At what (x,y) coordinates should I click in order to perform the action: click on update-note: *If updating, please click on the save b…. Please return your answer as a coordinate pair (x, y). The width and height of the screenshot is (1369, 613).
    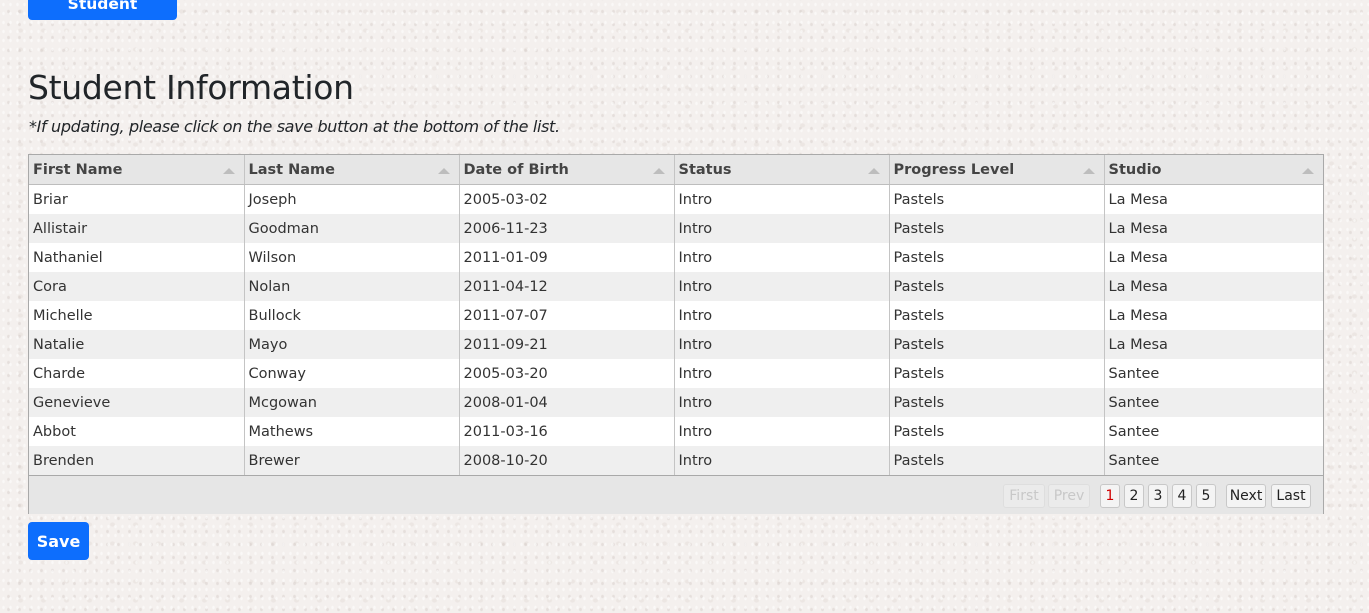
    Looking at the image, I should click on (294, 126).